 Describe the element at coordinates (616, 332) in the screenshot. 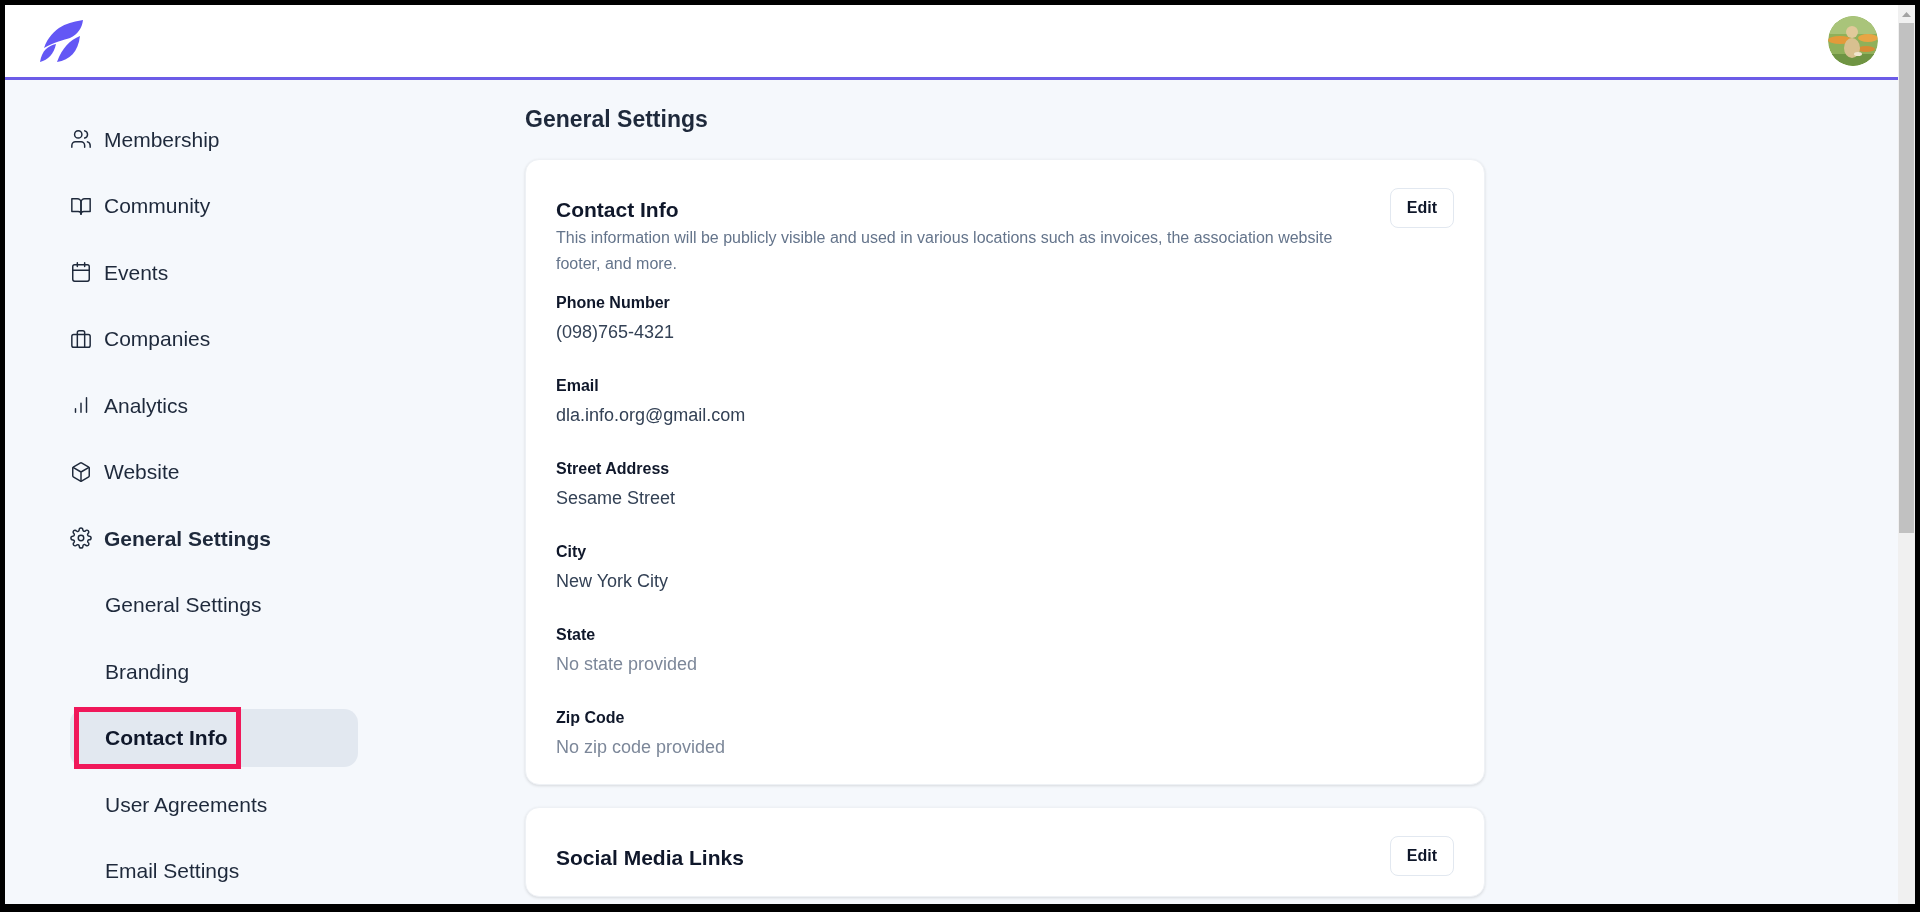

I see `field-value: (098)765-4321` at that location.